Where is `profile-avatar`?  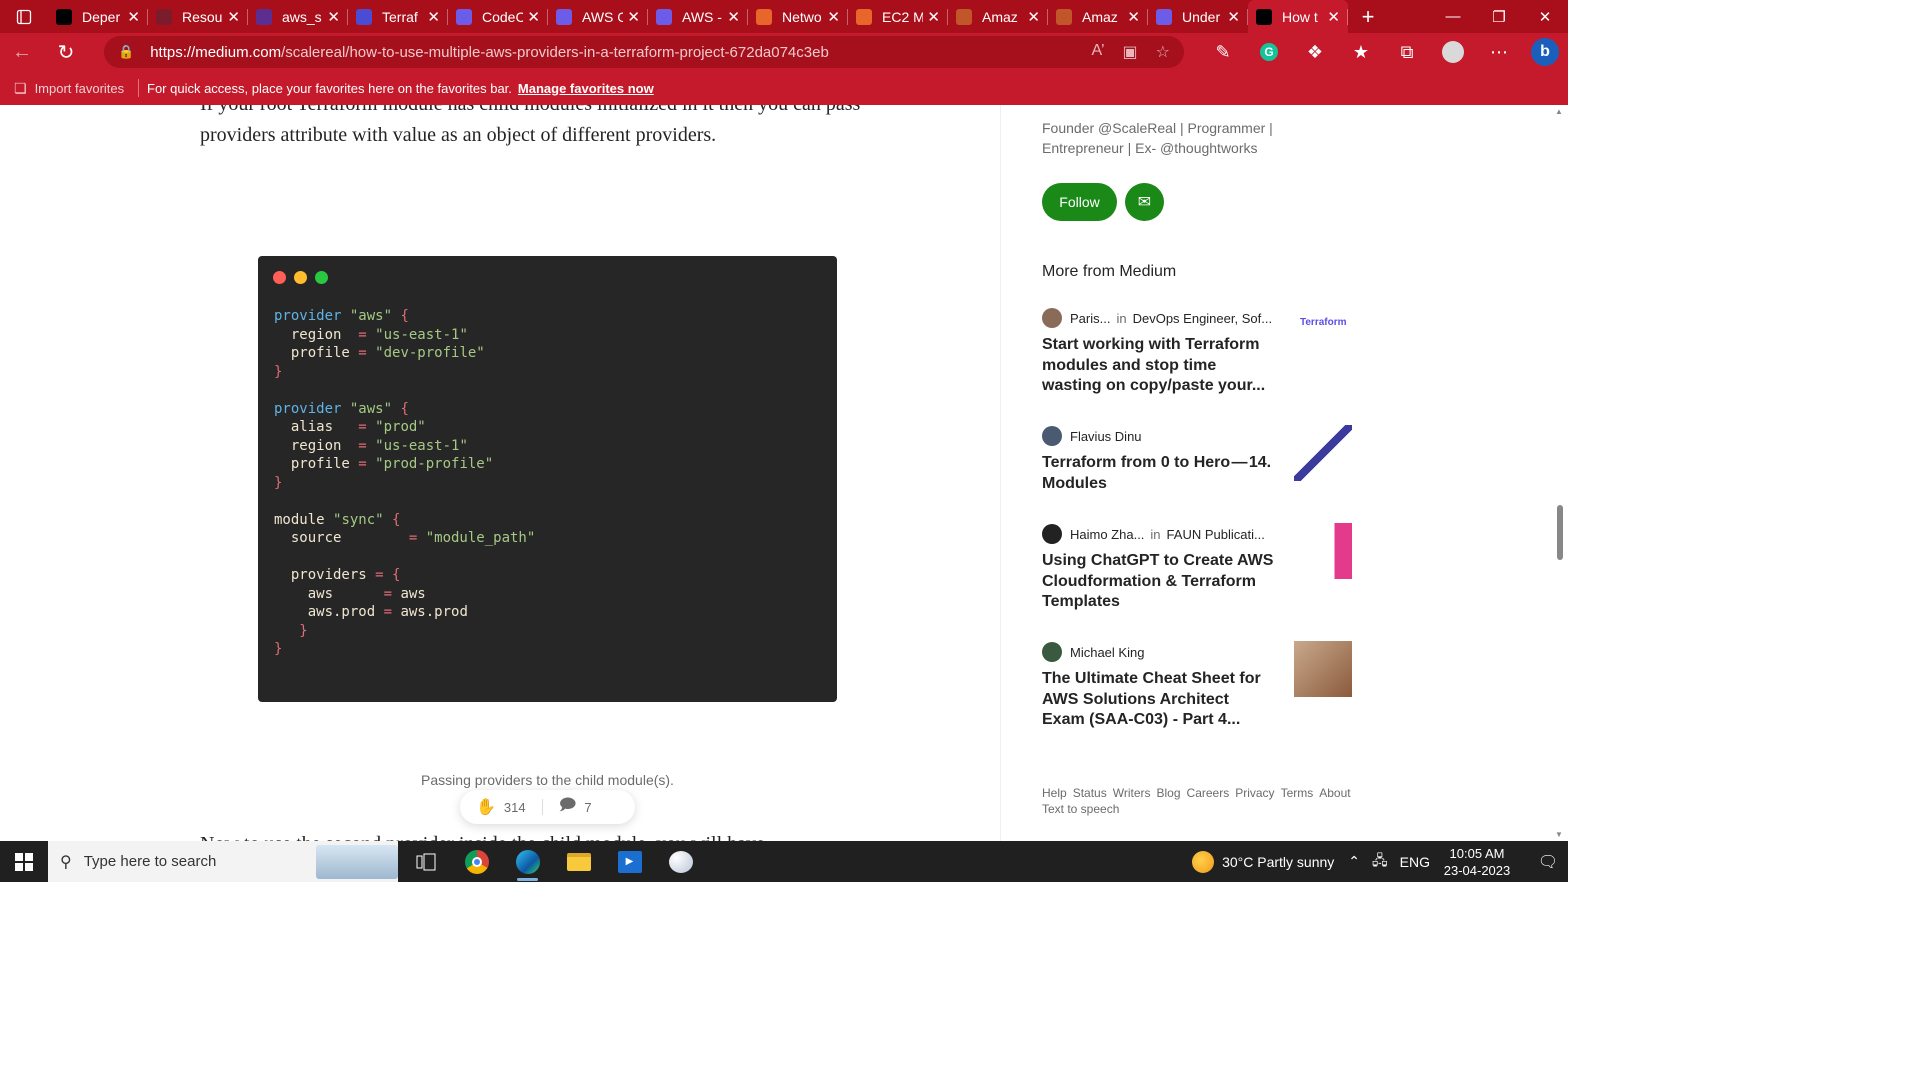
profile-avatar is located at coordinates (1453, 52).